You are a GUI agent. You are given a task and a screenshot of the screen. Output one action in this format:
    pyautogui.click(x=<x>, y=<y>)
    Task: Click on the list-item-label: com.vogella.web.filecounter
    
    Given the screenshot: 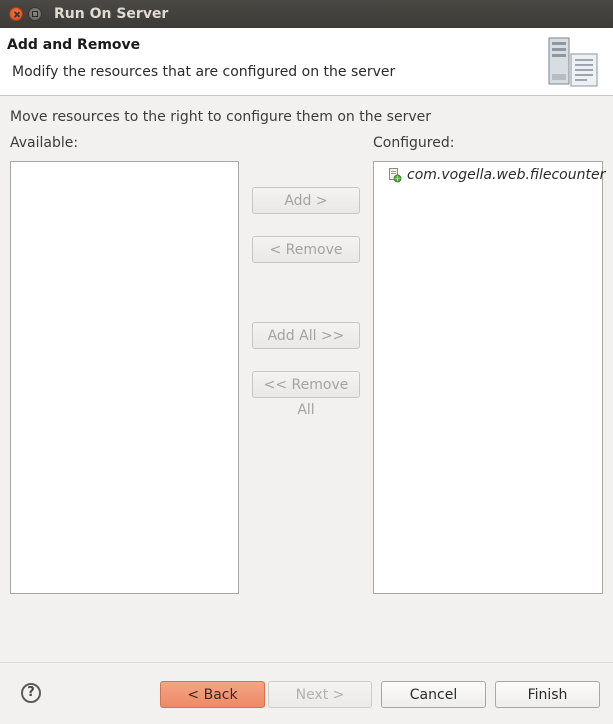 What is the action you would take?
    pyautogui.click(x=506, y=175)
    